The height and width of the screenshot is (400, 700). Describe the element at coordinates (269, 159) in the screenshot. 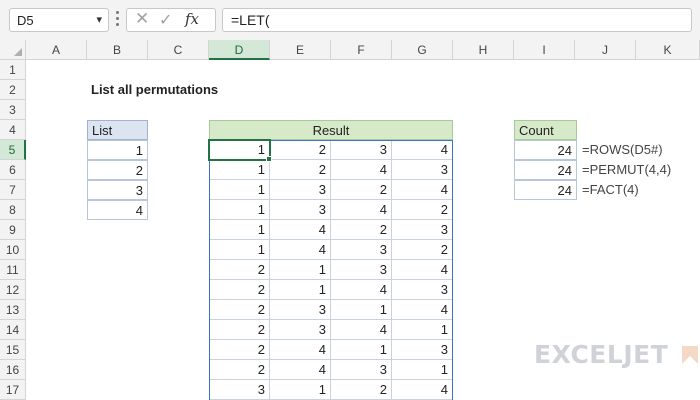

I see `fill-handle` at that location.